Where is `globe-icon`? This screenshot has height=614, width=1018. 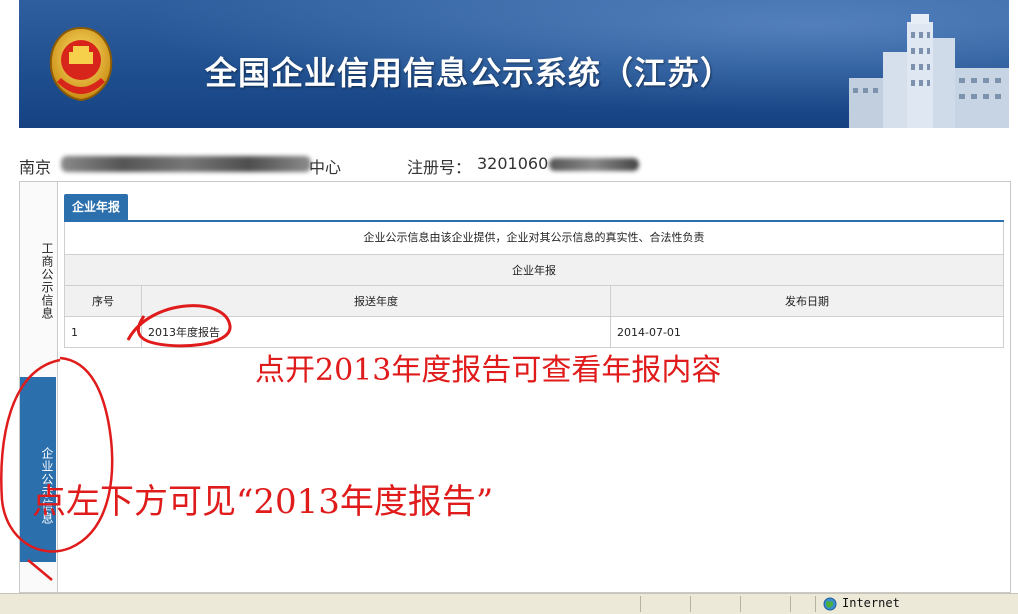 globe-icon is located at coordinates (830, 604).